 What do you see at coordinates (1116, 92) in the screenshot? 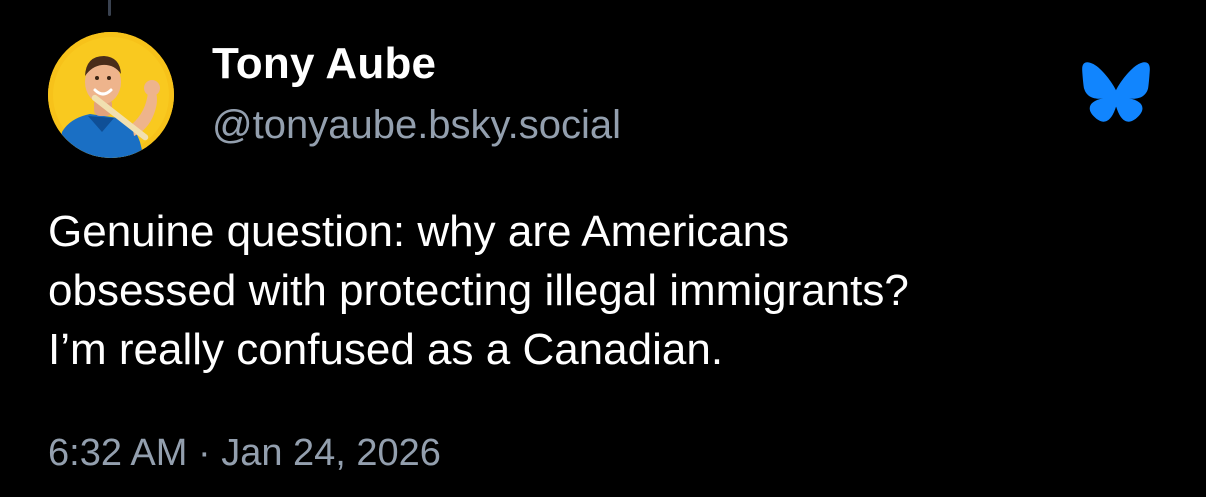
I see `bluesky-butterfly-icon` at bounding box center [1116, 92].